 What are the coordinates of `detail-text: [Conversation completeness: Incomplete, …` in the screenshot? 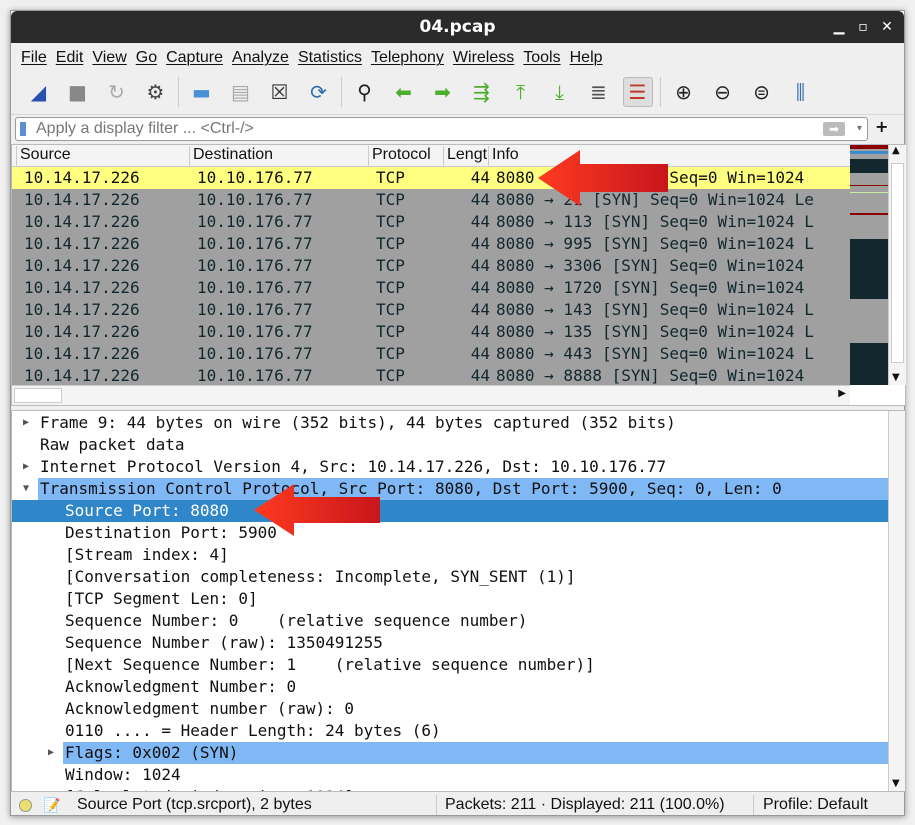 It's located at (320, 576).